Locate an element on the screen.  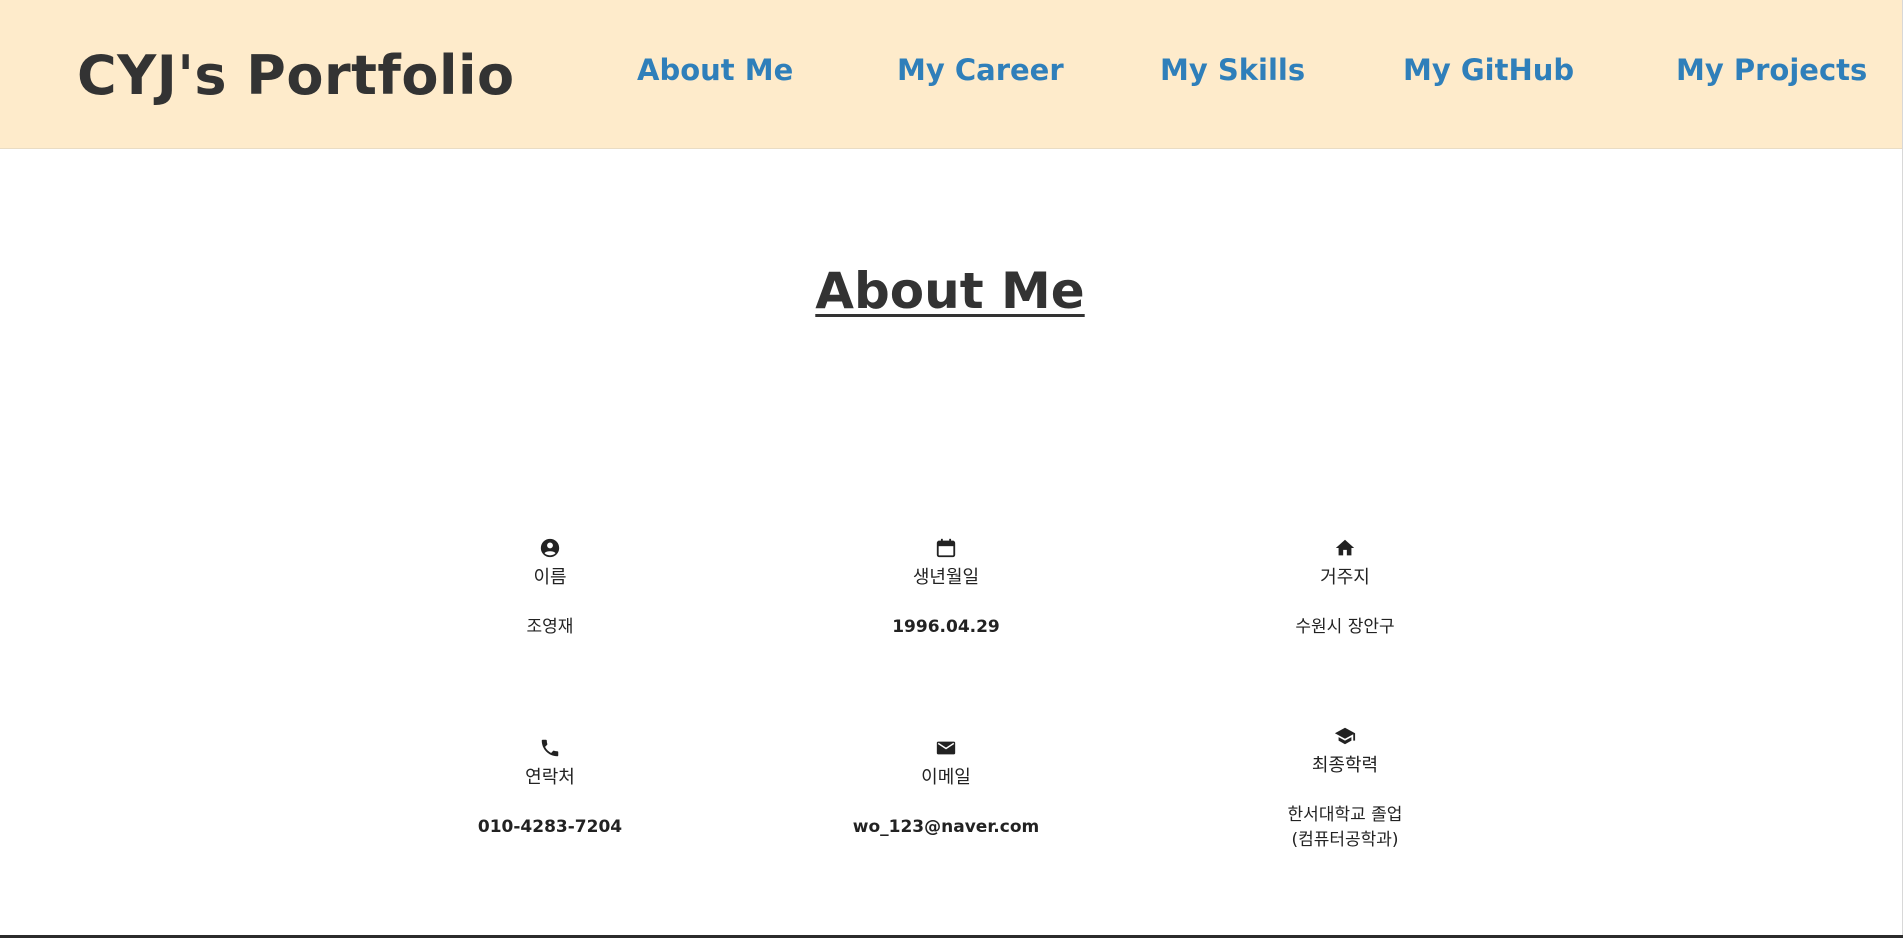
graduation-cap-icon is located at coordinates (1345, 736).